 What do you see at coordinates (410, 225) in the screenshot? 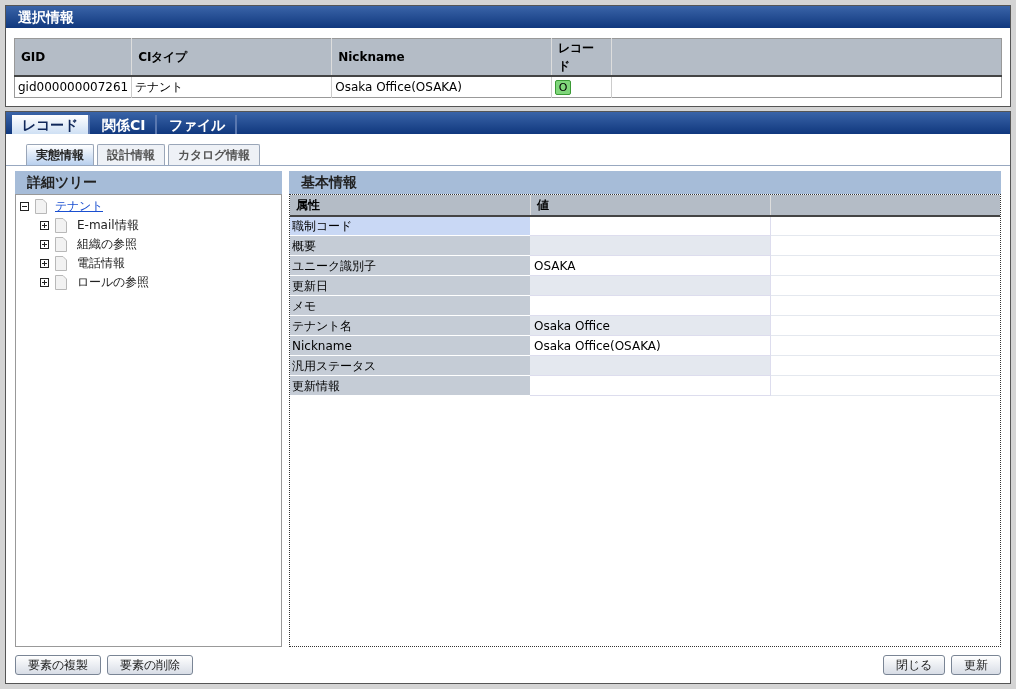
I see `attribute-cell: 職制コード` at bounding box center [410, 225].